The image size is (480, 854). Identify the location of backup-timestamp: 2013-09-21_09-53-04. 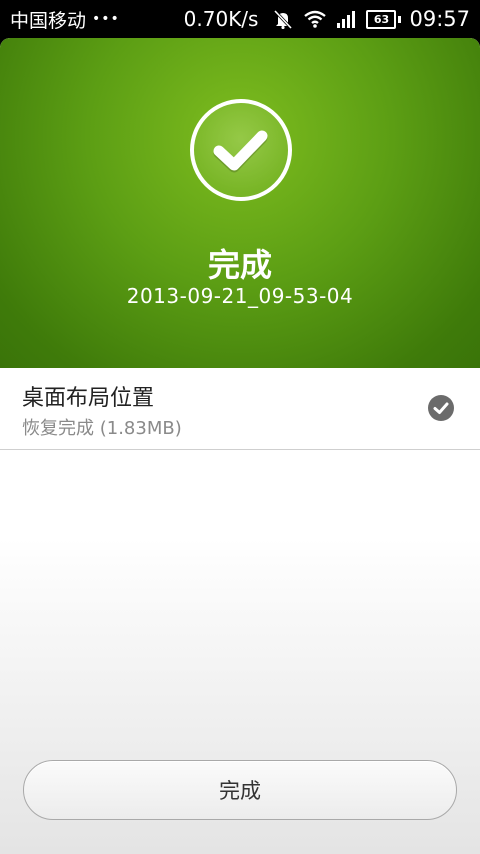
(240, 296).